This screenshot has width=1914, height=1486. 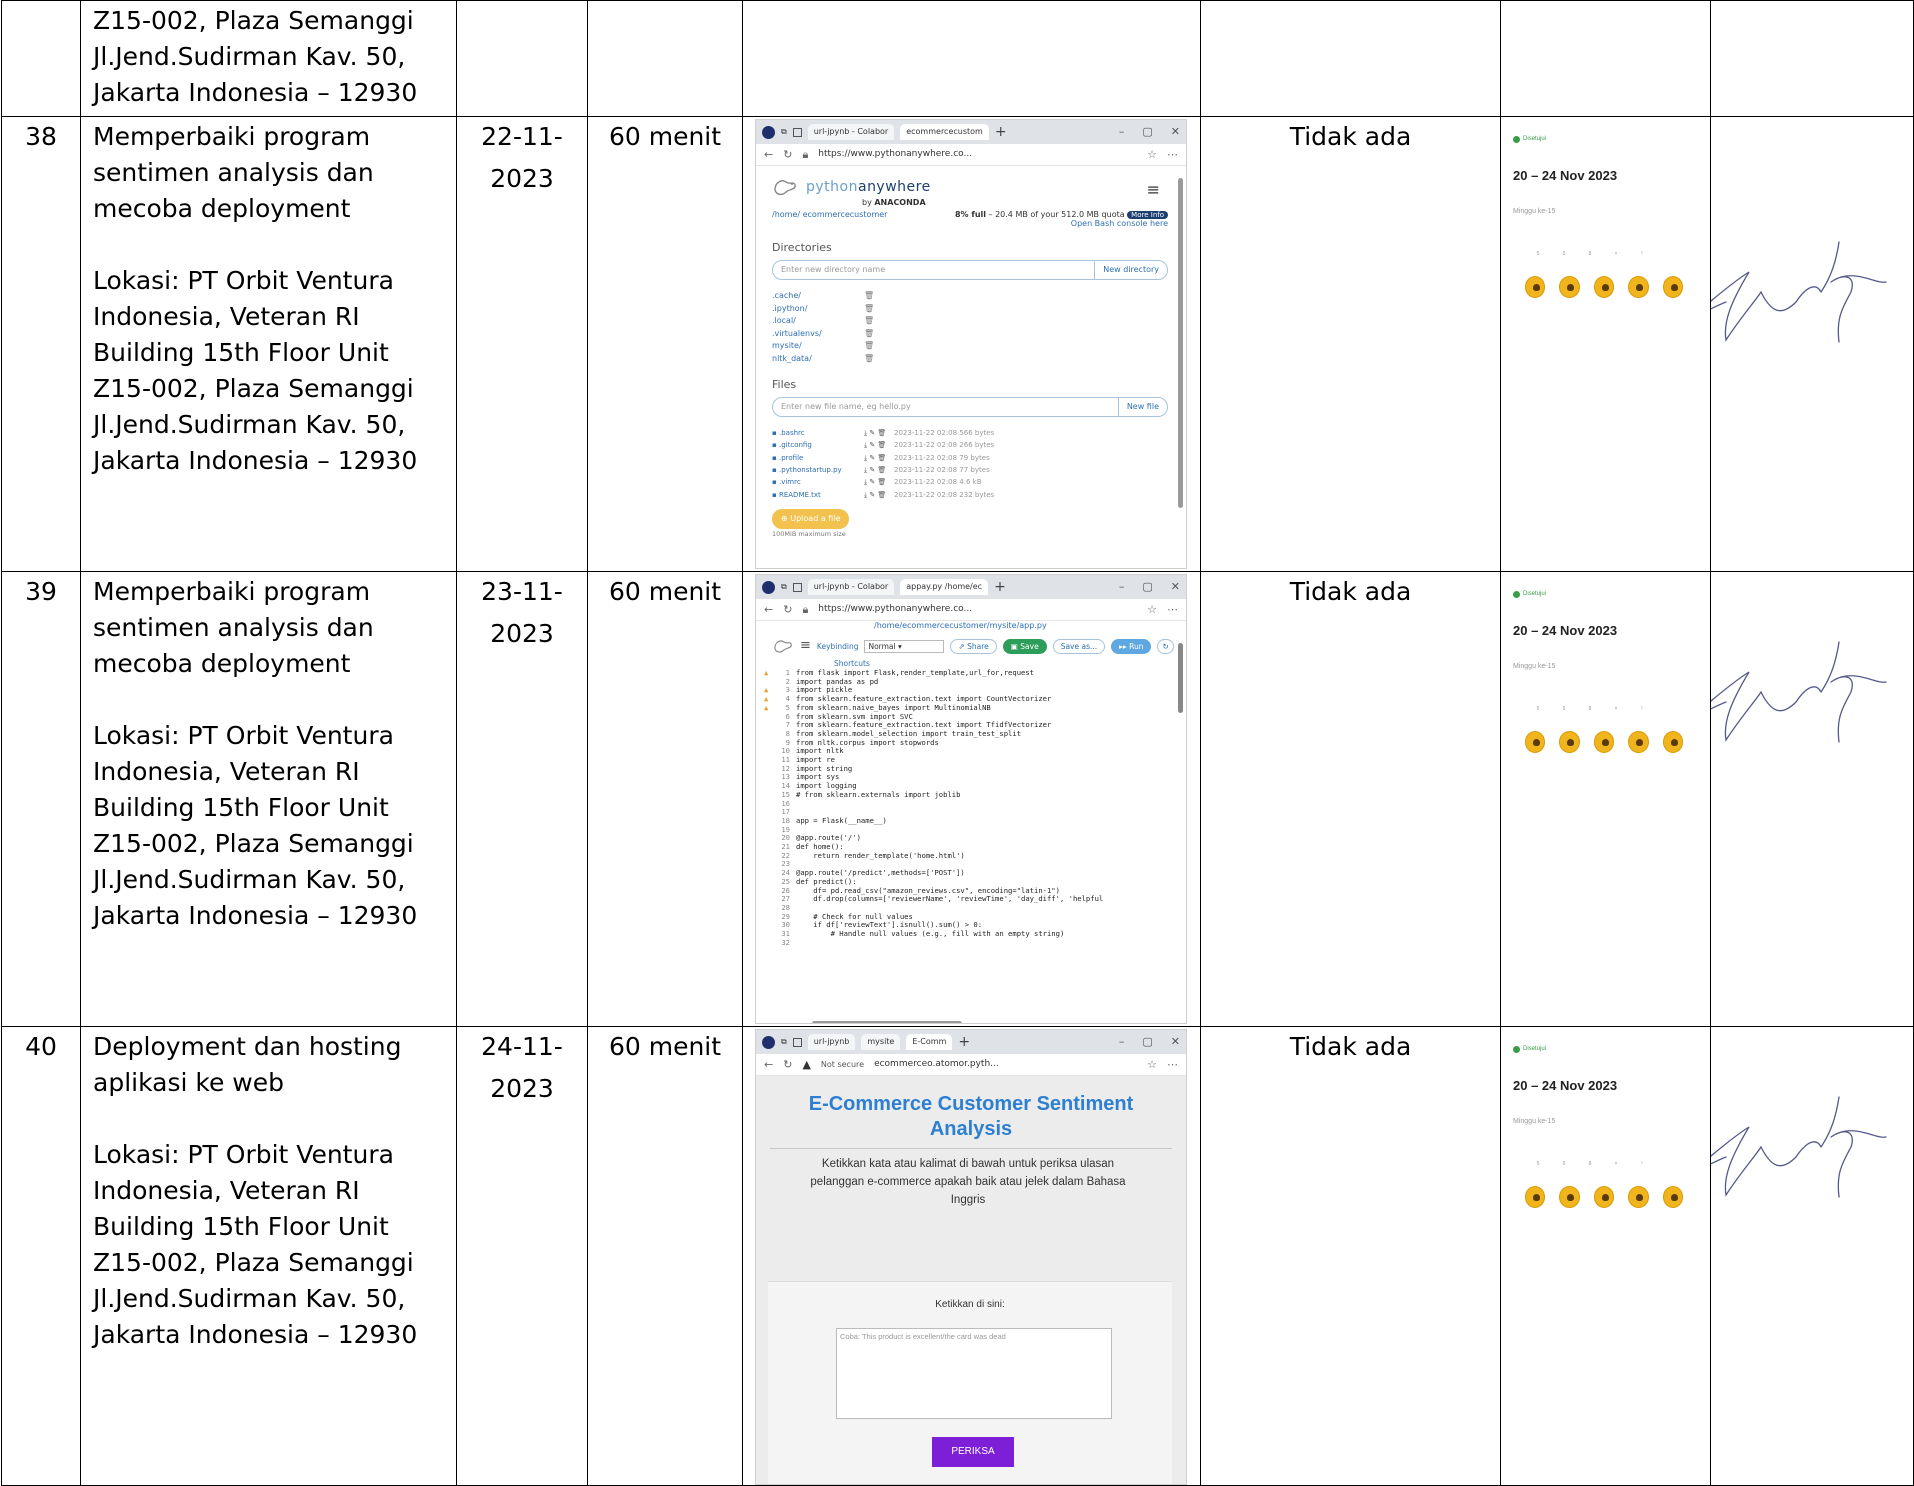 I want to click on file-link: ▪ README.txt, so click(x=818, y=495).